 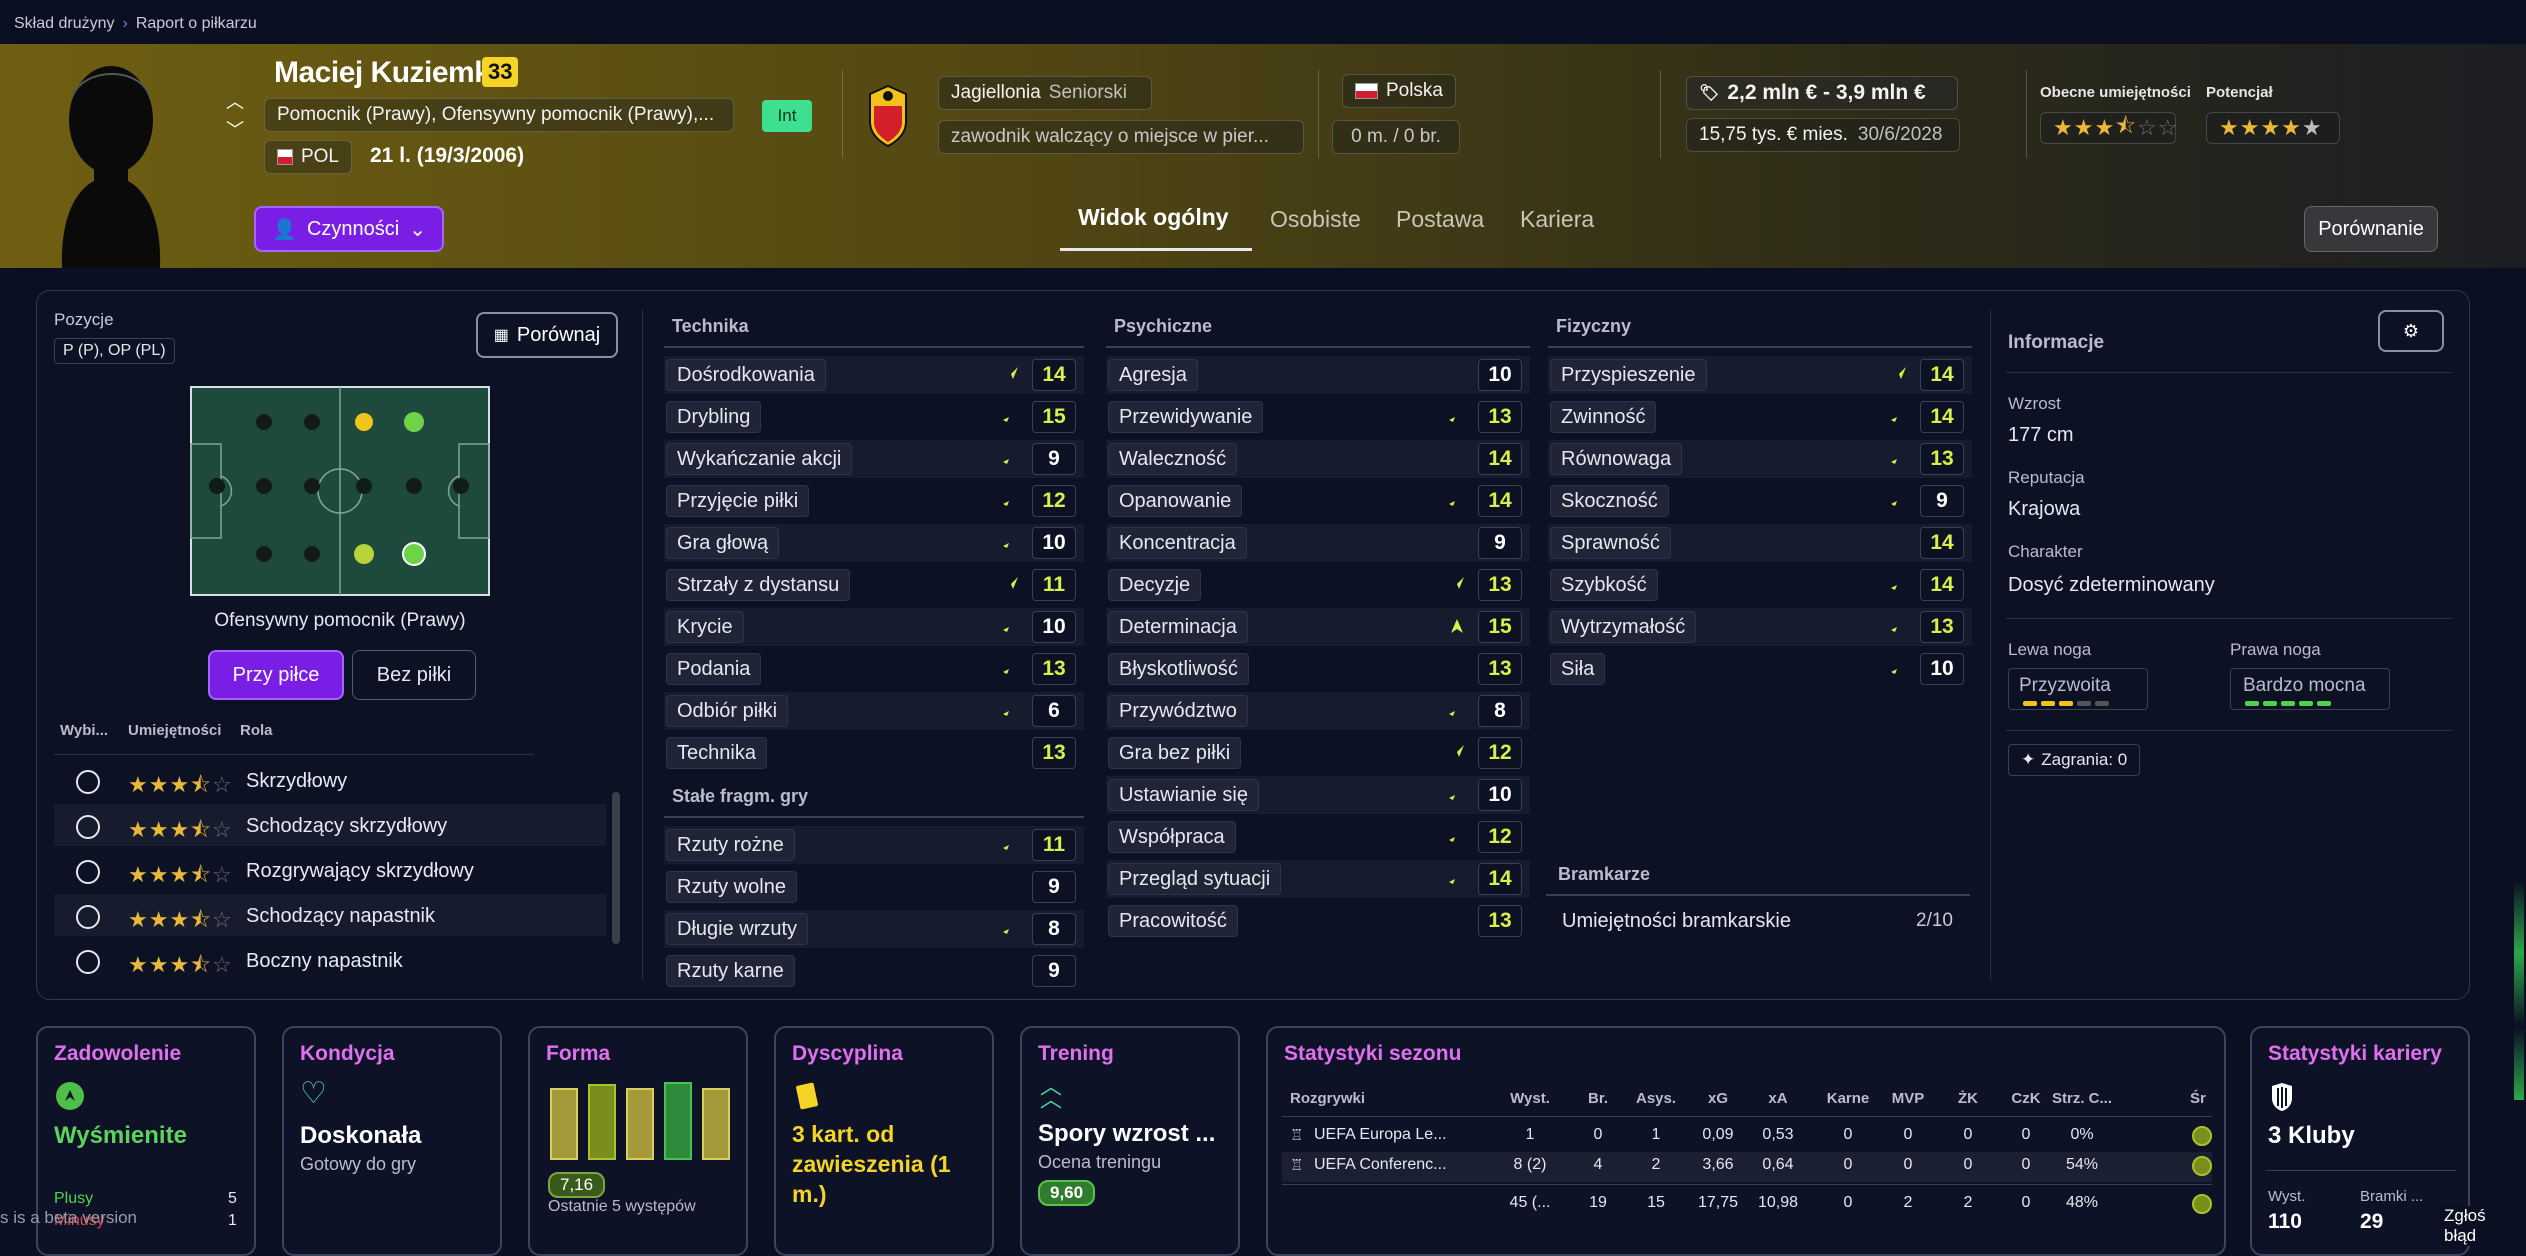 What do you see at coordinates (874, 753) in the screenshot?
I see `attribute-row: Technika 13` at bounding box center [874, 753].